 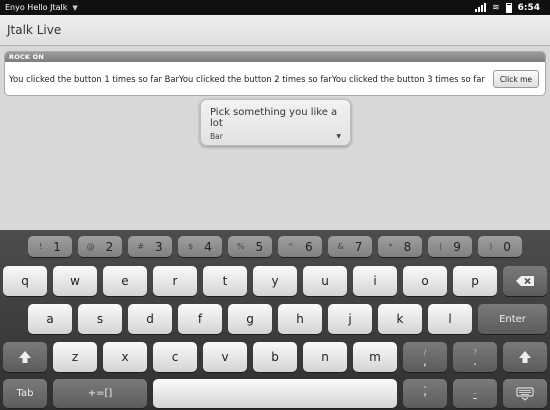 I want to click on hide-keyboard-key, so click(x=525, y=393).